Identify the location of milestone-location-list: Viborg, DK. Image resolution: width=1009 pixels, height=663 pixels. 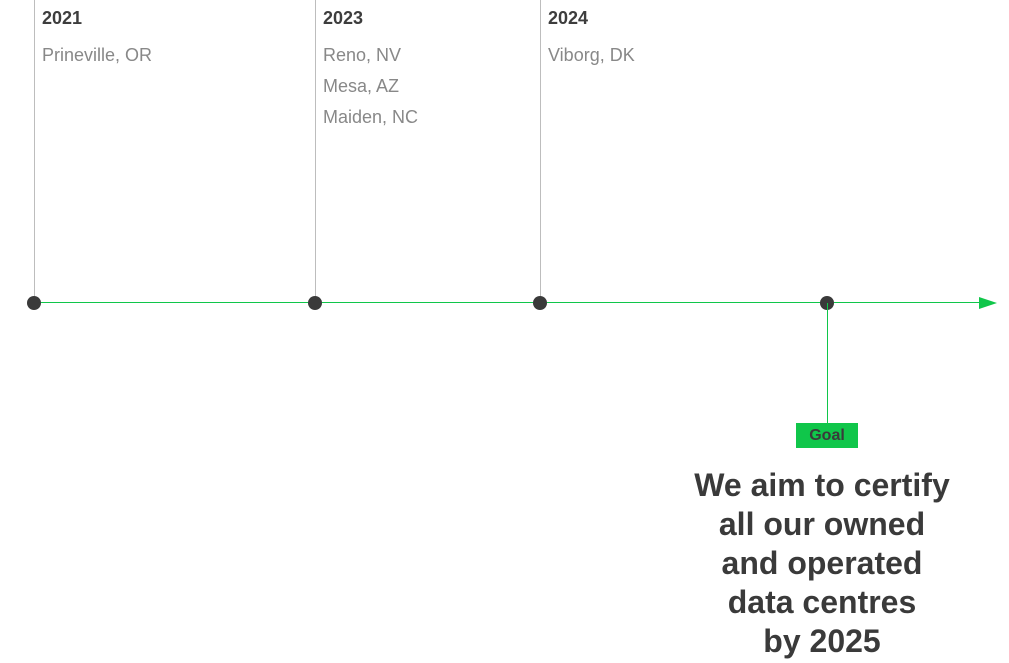
(591, 55).